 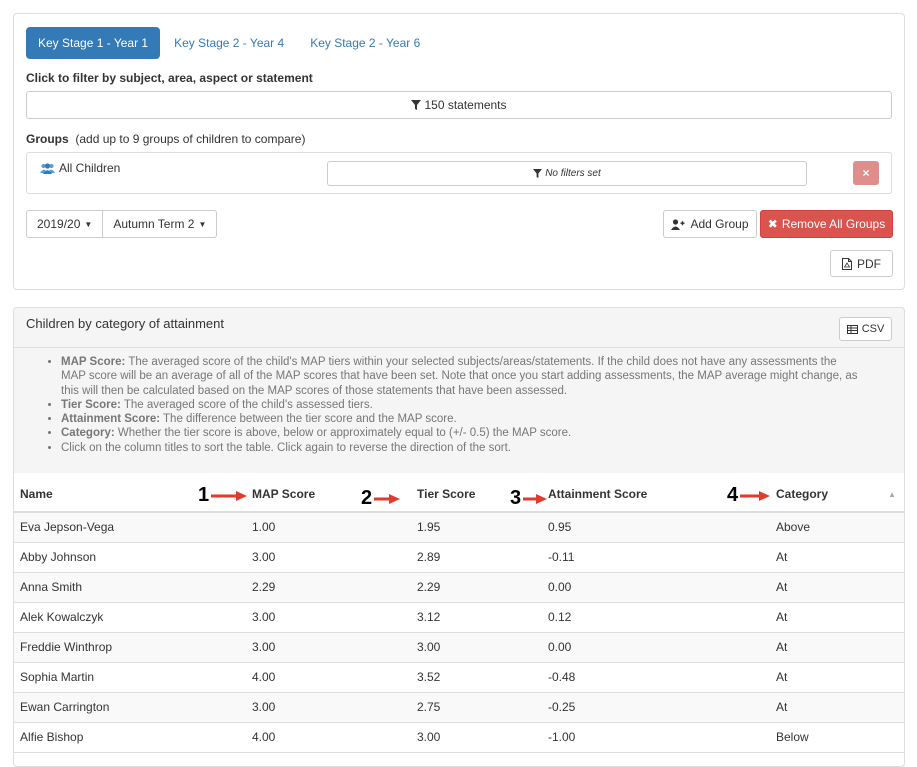 What do you see at coordinates (367, 498) in the screenshot?
I see `annotation-number: 2` at bounding box center [367, 498].